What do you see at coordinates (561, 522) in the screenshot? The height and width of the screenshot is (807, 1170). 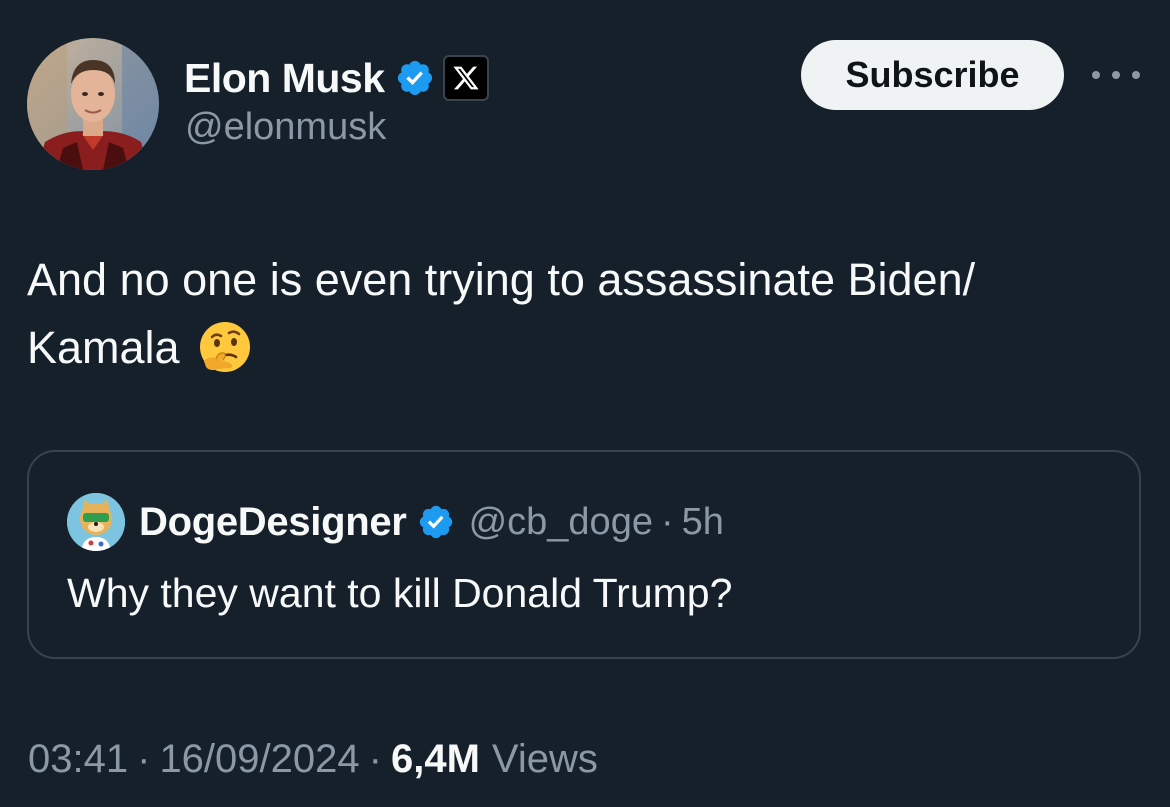 I see `quoted-author-handle: @cb_doge` at bounding box center [561, 522].